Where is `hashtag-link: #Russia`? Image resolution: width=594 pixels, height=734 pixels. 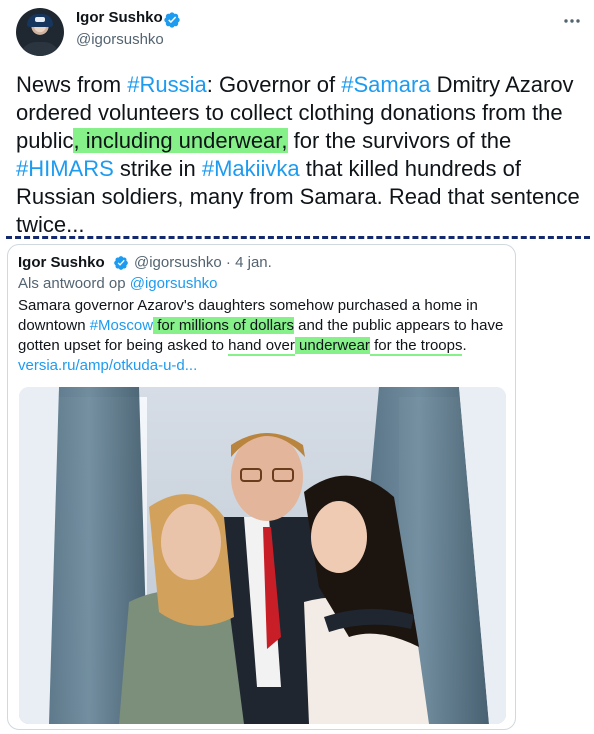 hashtag-link: #Russia is located at coordinates (166, 84).